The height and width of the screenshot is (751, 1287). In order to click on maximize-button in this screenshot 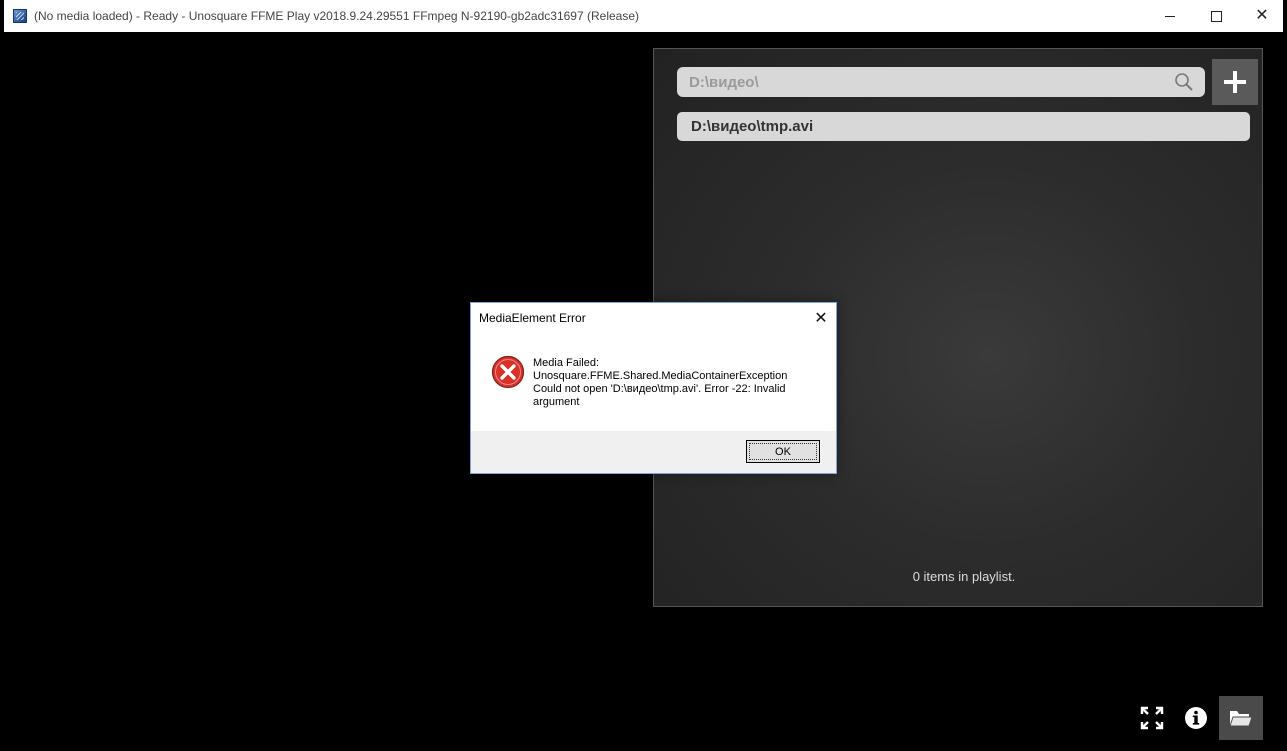, I will do `click(1216, 16)`.